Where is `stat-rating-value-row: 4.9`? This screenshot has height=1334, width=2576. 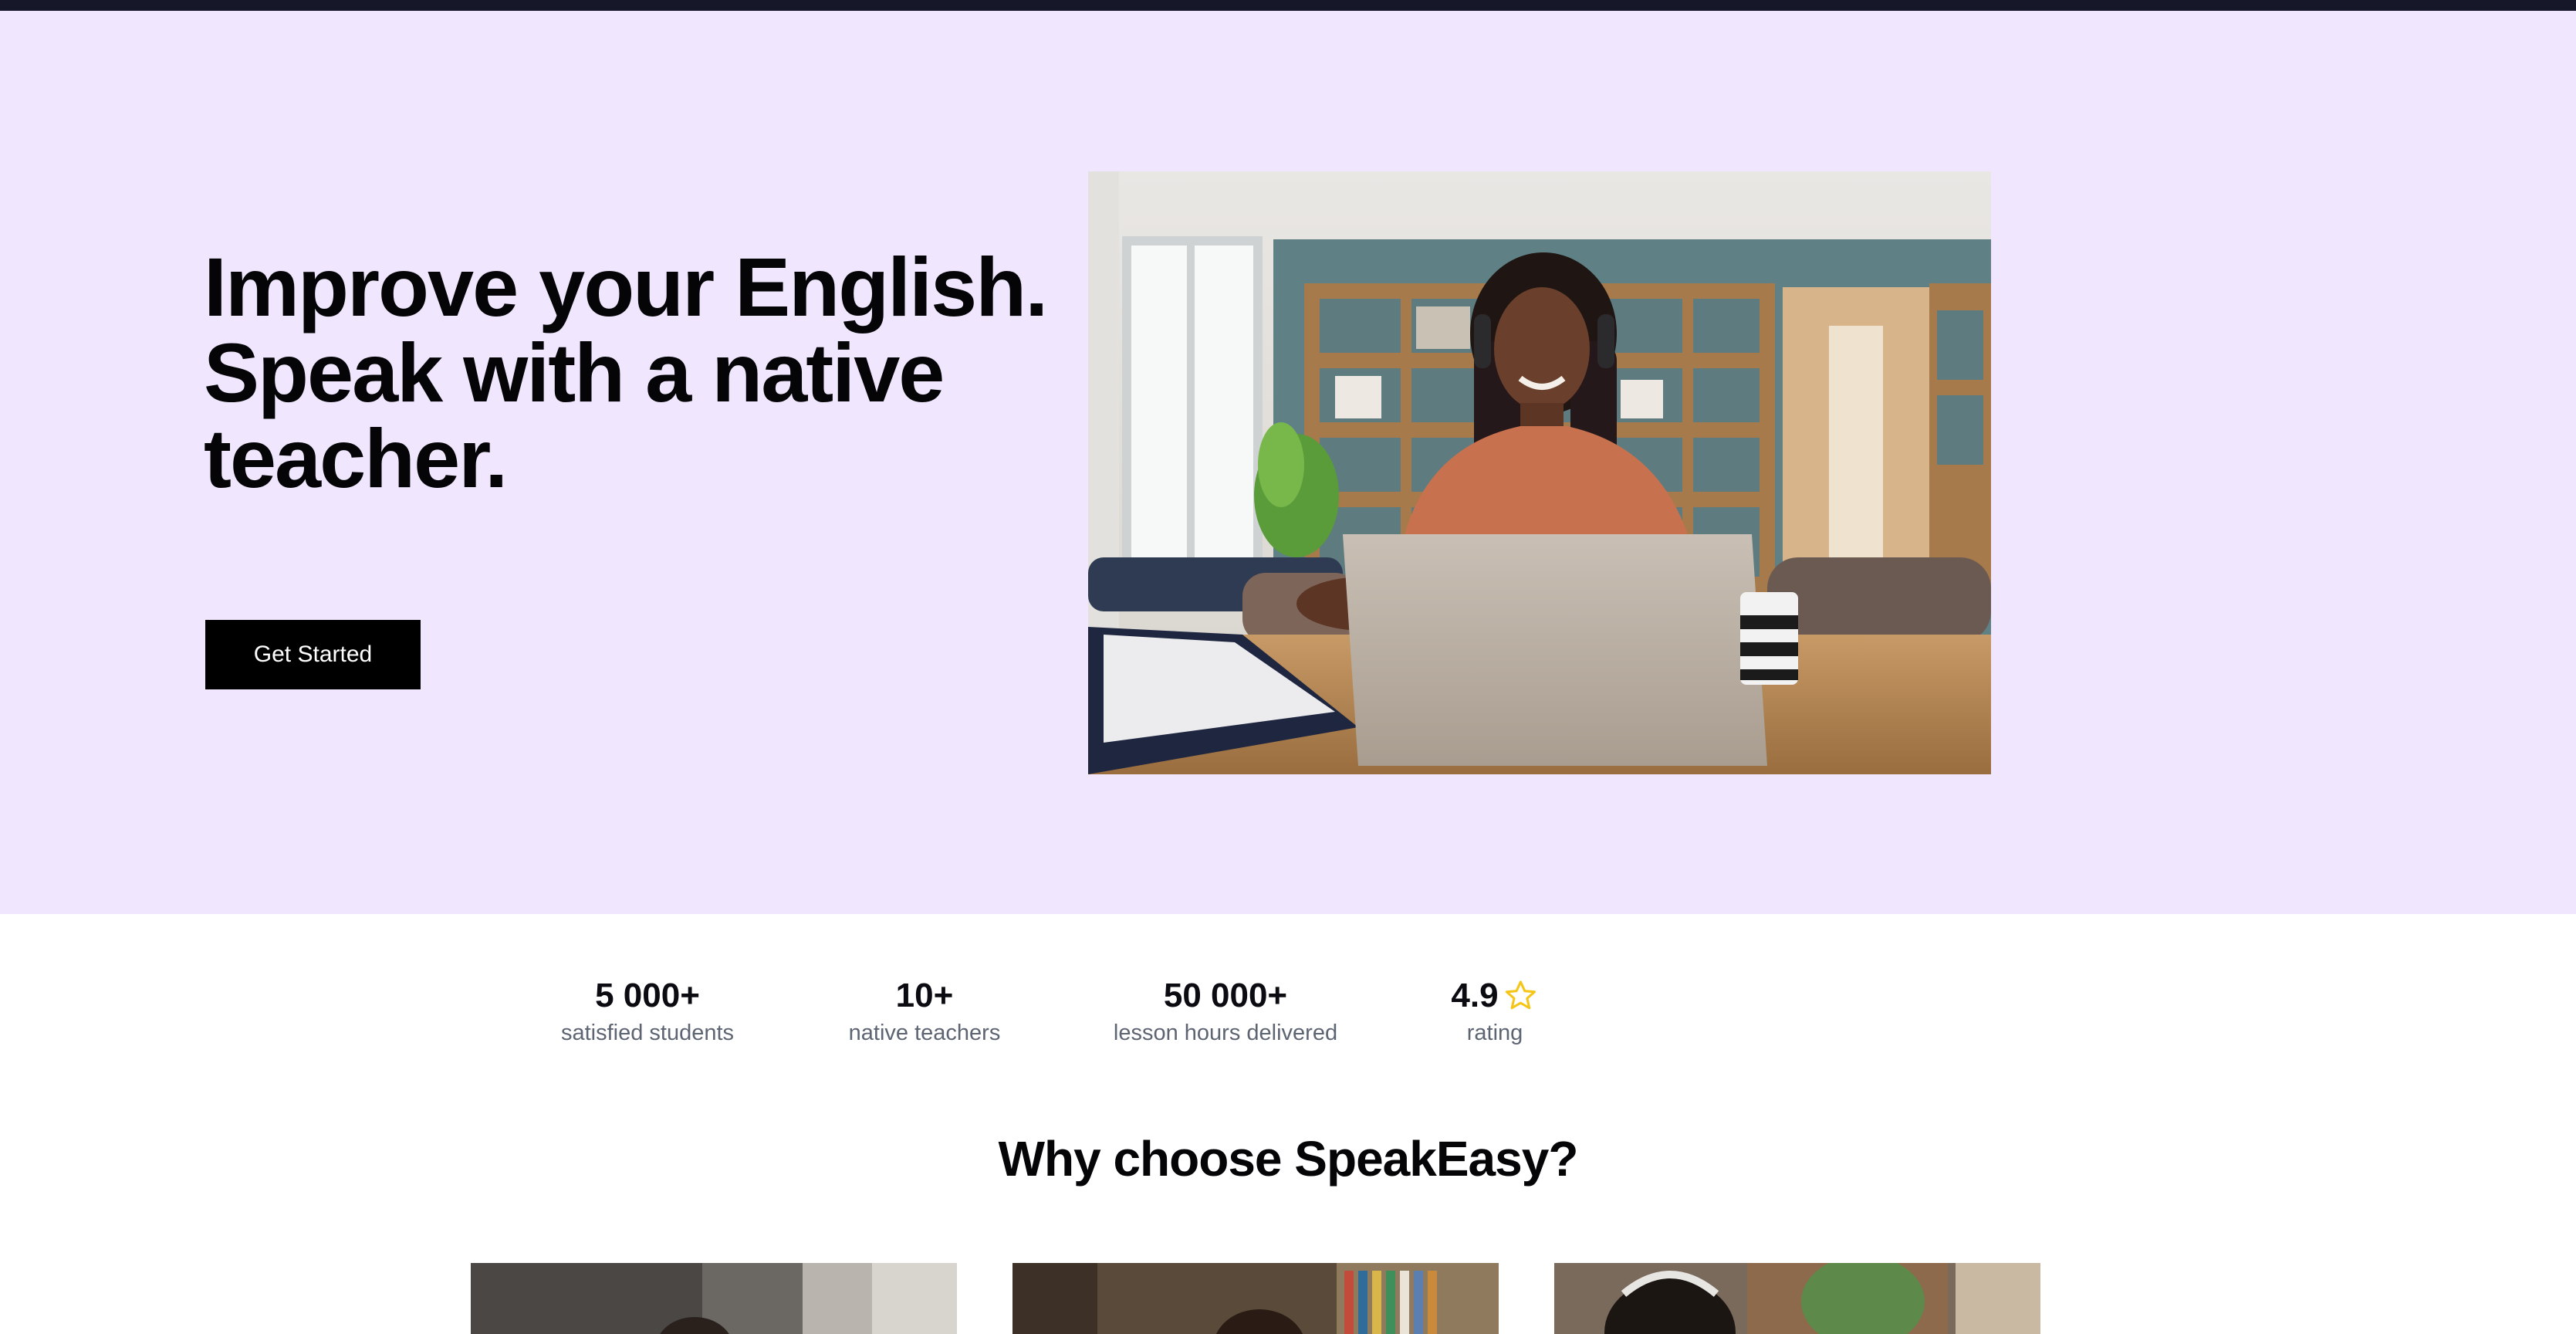 stat-rating-value-row: 4.9 is located at coordinates (1494, 996).